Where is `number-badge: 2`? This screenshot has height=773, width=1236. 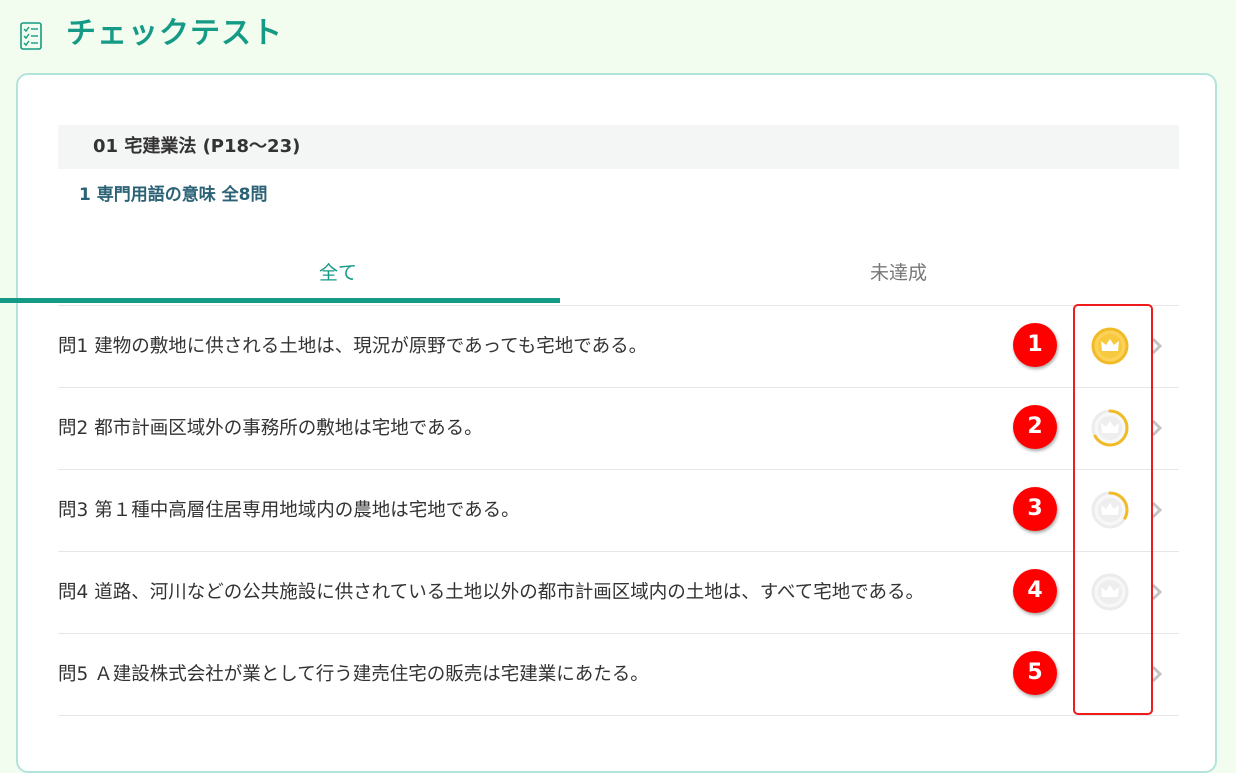 number-badge: 2 is located at coordinates (1035, 427).